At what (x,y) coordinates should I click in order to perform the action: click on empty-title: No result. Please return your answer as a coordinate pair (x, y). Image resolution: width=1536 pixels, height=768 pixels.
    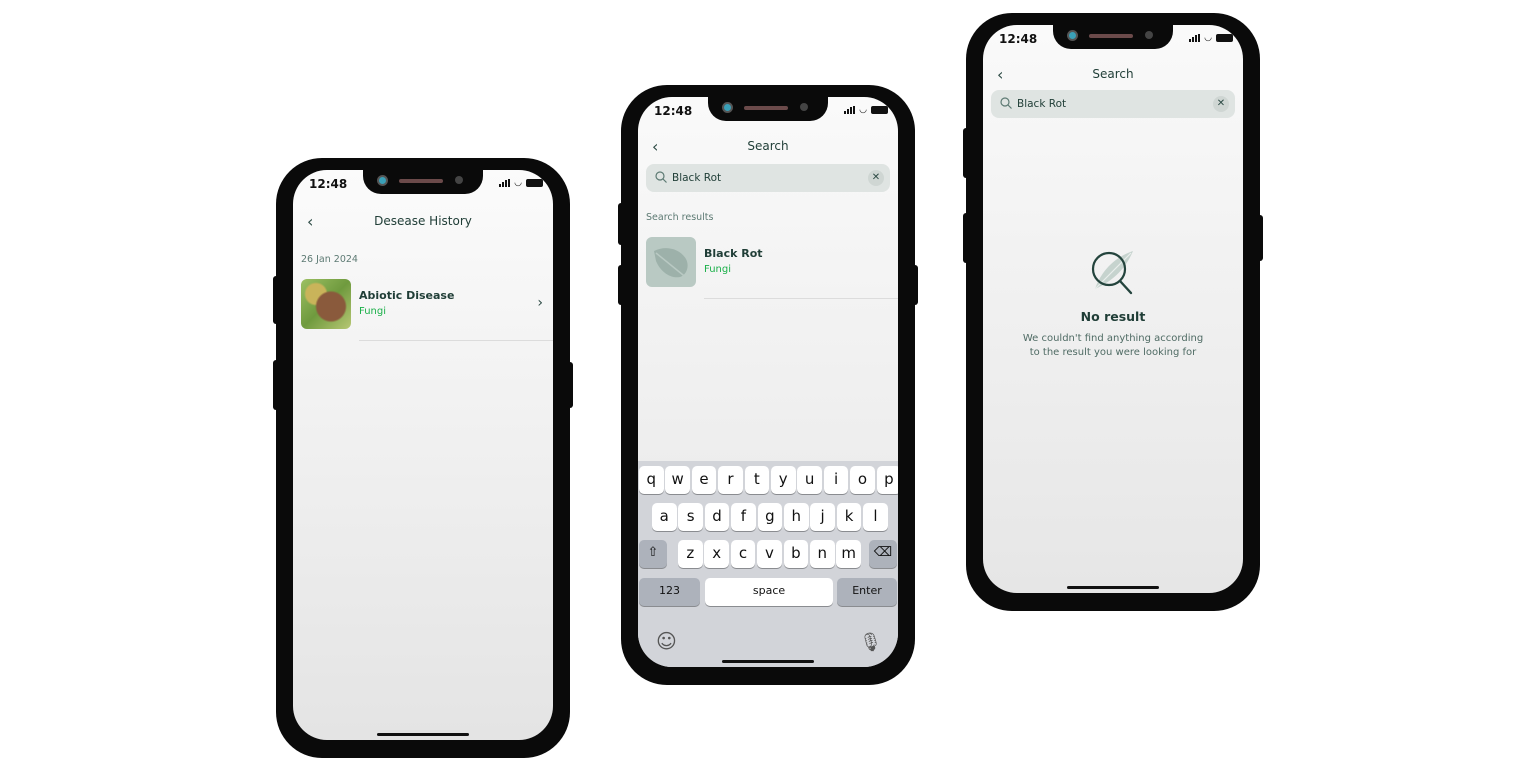
    Looking at the image, I should click on (1113, 316).